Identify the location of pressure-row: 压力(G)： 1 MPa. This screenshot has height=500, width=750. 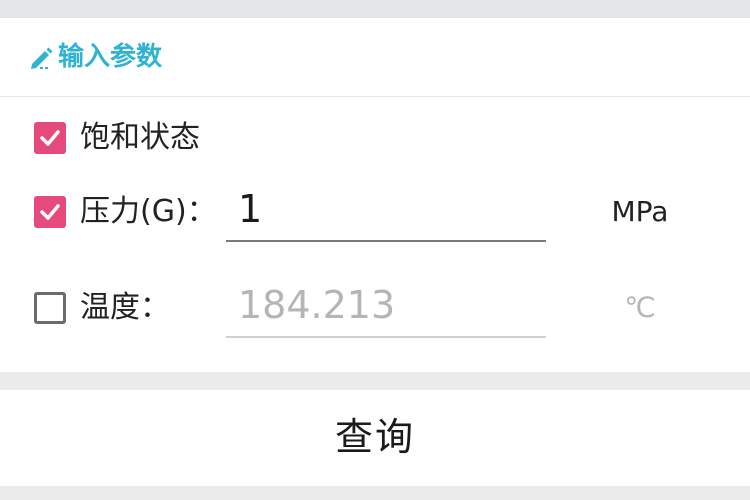
(375, 212).